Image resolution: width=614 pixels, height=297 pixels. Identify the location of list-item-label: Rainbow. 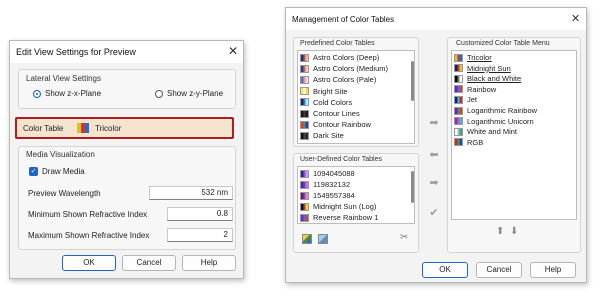
(482, 89).